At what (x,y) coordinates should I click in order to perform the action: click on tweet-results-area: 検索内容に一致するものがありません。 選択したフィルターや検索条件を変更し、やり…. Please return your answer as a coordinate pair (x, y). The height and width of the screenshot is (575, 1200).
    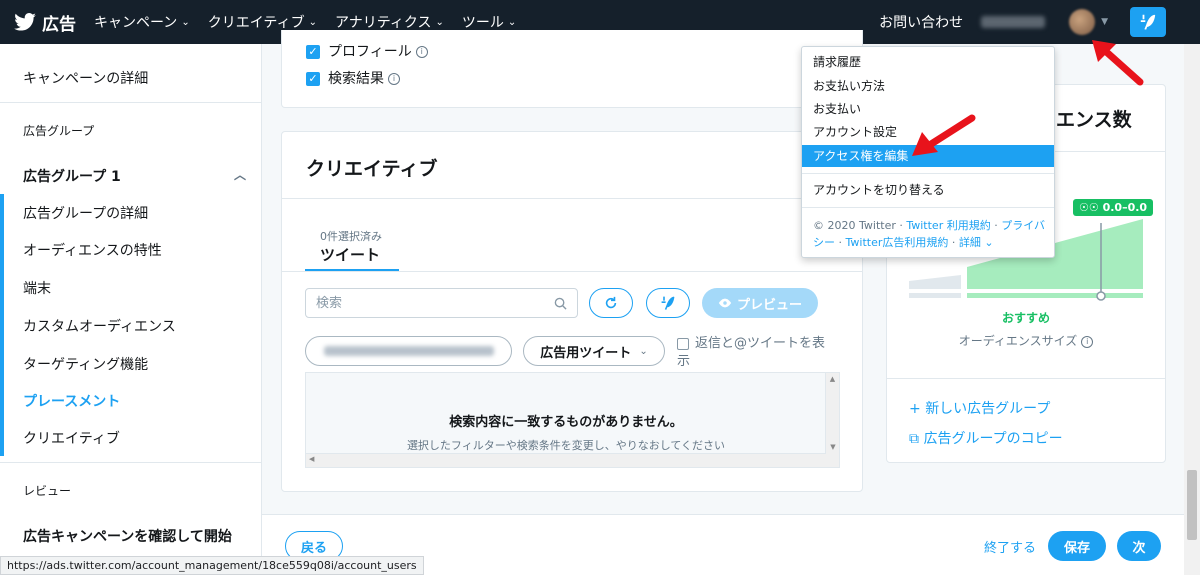
    Looking at the image, I should click on (572, 420).